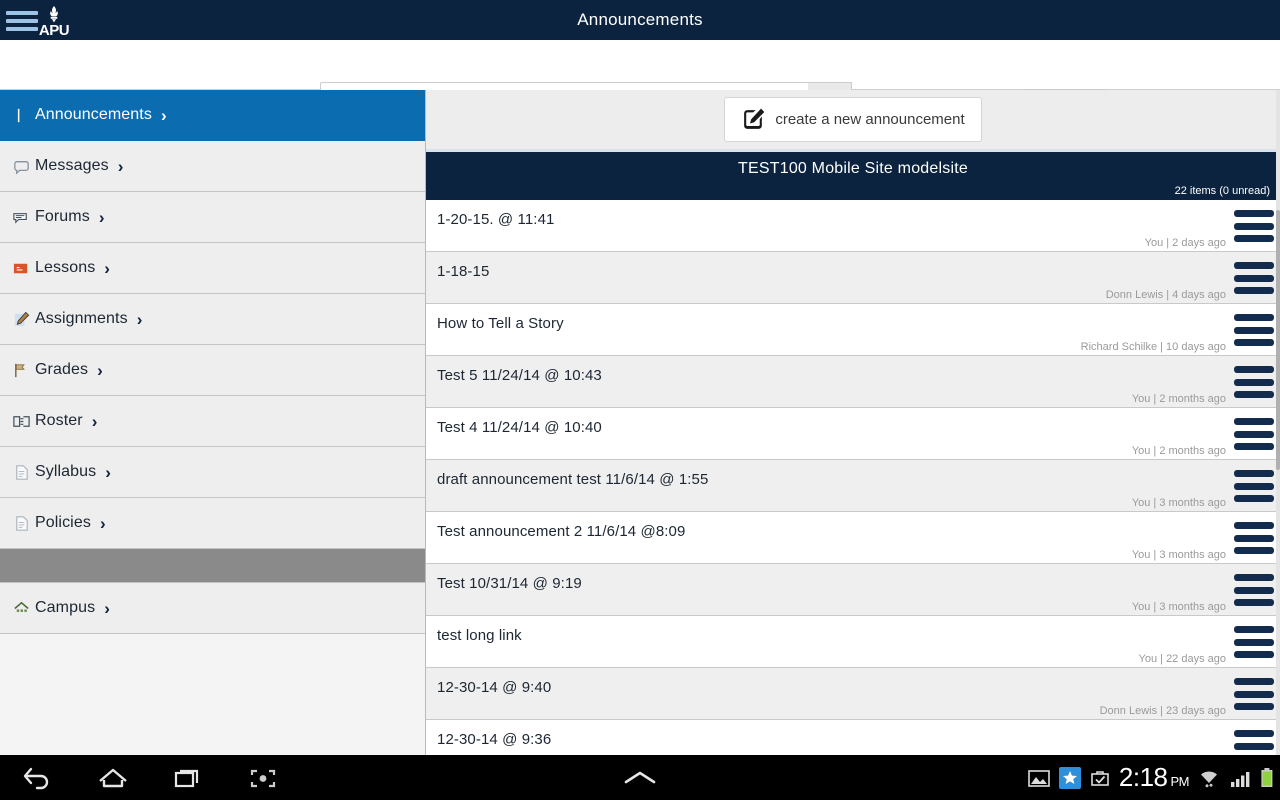  What do you see at coordinates (212, 472) in the screenshot?
I see `sidebar-item-syllabus: Syllabus ›` at bounding box center [212, 472].